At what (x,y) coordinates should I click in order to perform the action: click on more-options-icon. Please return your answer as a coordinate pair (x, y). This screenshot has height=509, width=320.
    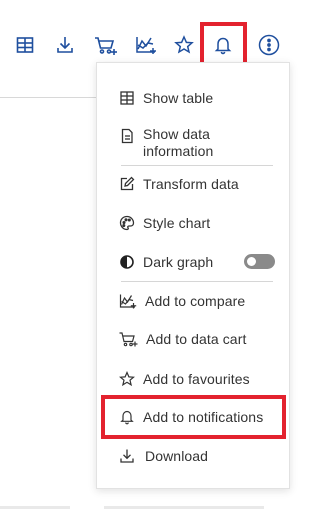
    Looking at the image, I should click on (269, 45).